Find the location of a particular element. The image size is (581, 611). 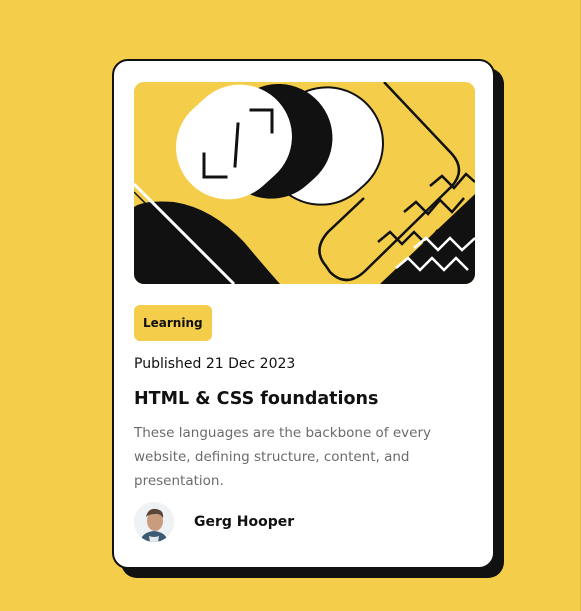

card-title: HTML & CSS foundations is located at coordinates (256, 399).